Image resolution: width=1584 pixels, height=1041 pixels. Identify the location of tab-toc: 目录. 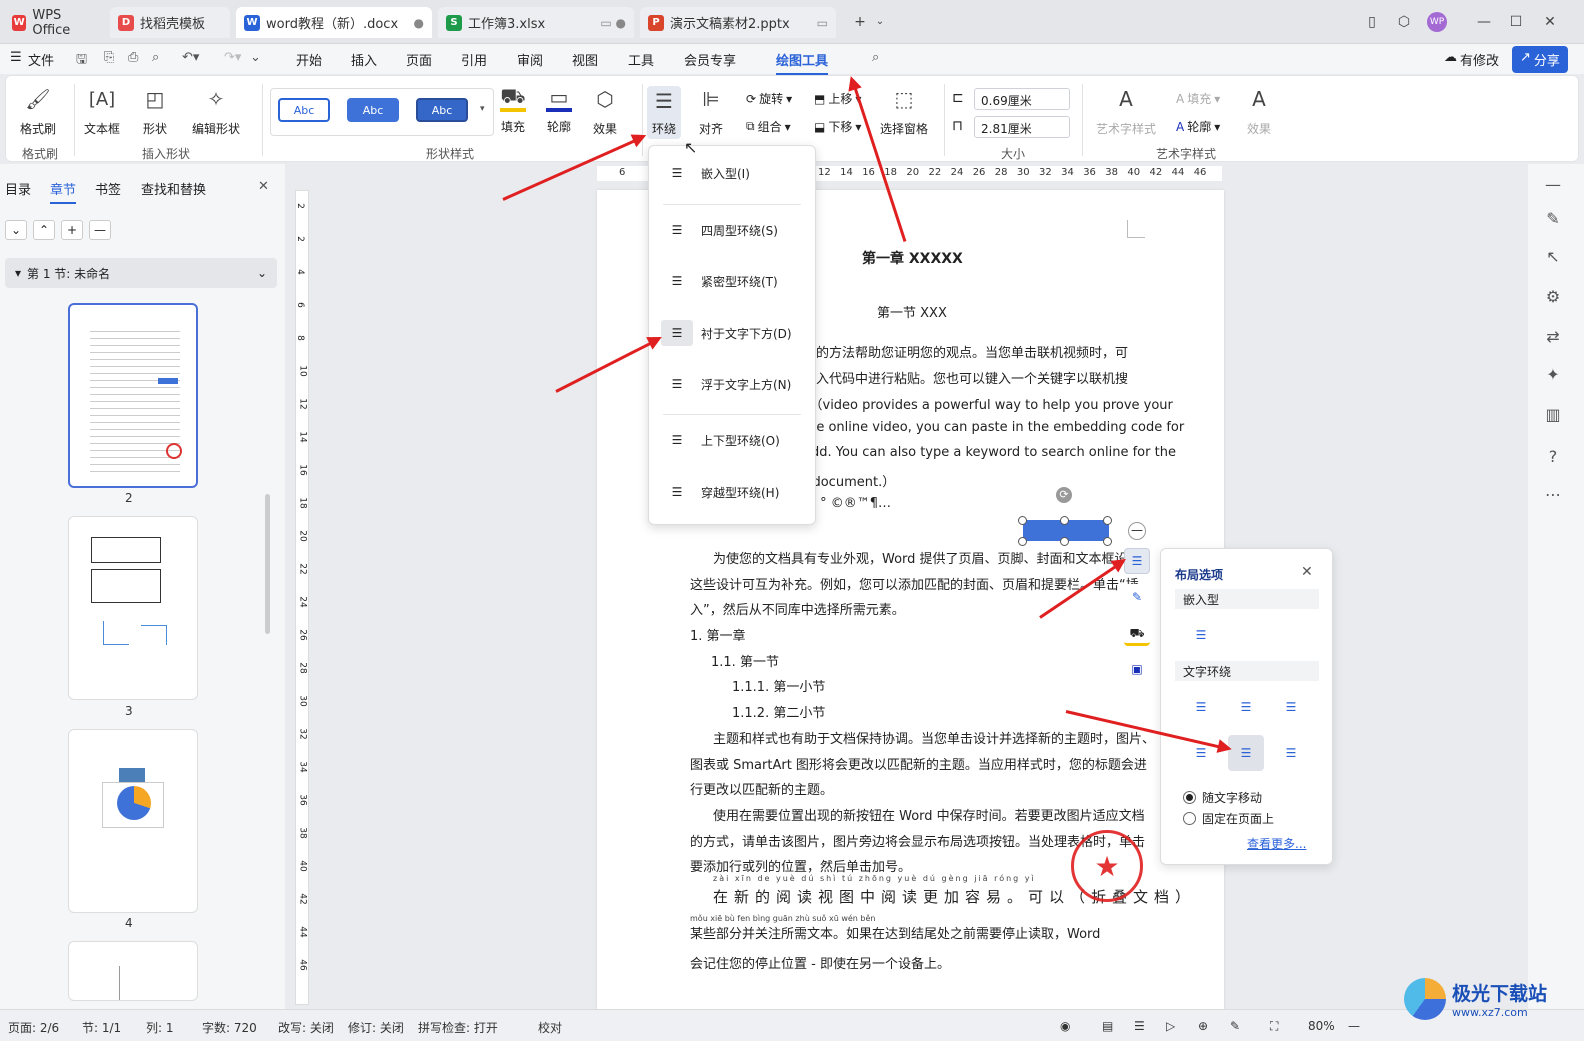
(18, 188).